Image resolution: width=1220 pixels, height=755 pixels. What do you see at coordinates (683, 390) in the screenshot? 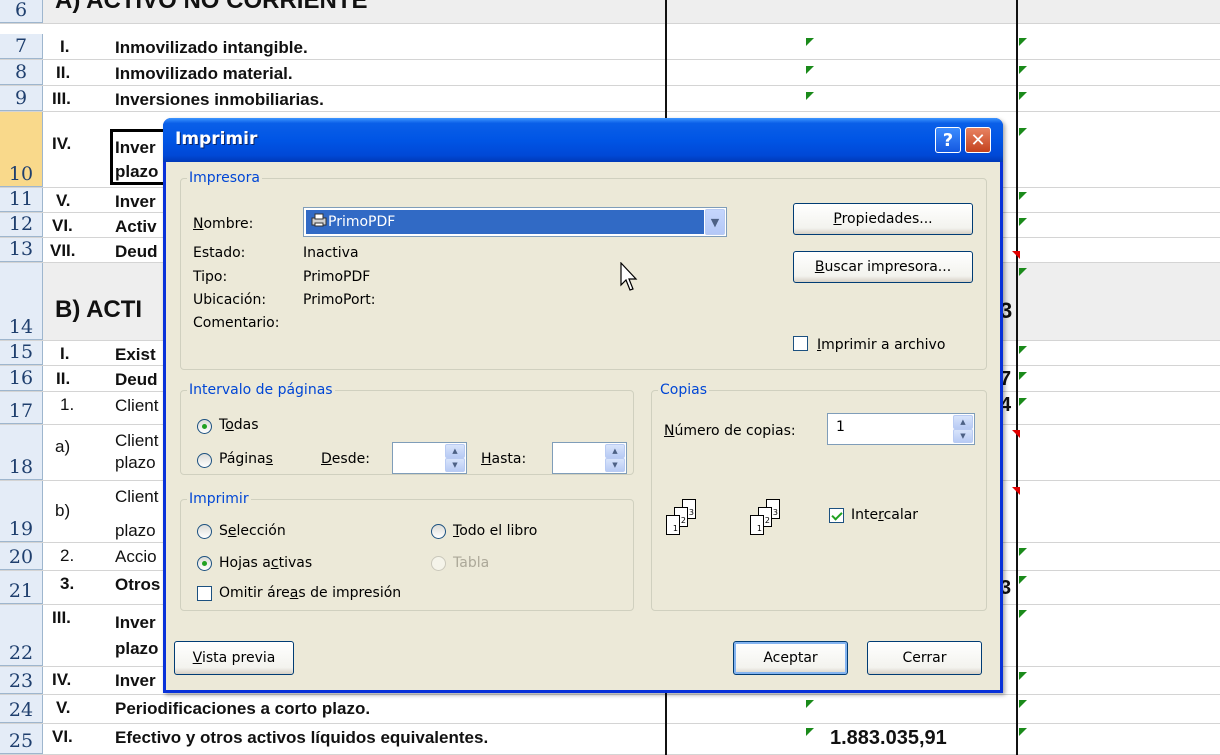
I see `copies-legend: Copias` at bounding box center [683, 390].